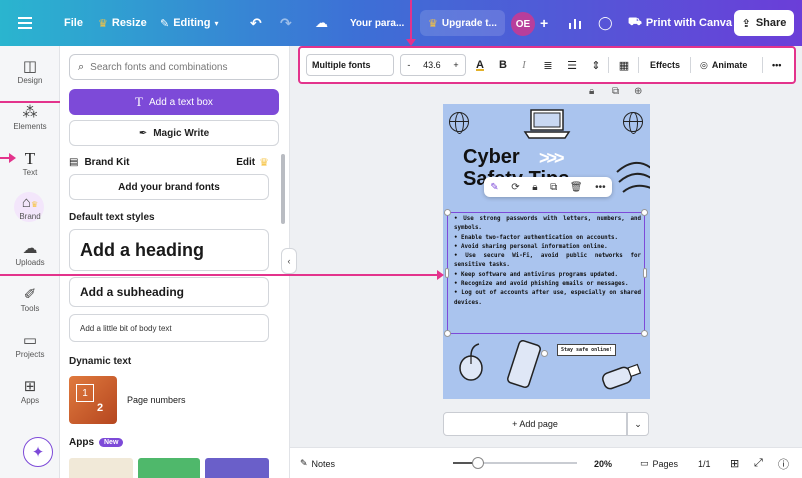 The width and height of the screenshot is (802, 478). I want to click on rail-item-uploads: ☁ Uploads, so click(30, 253).